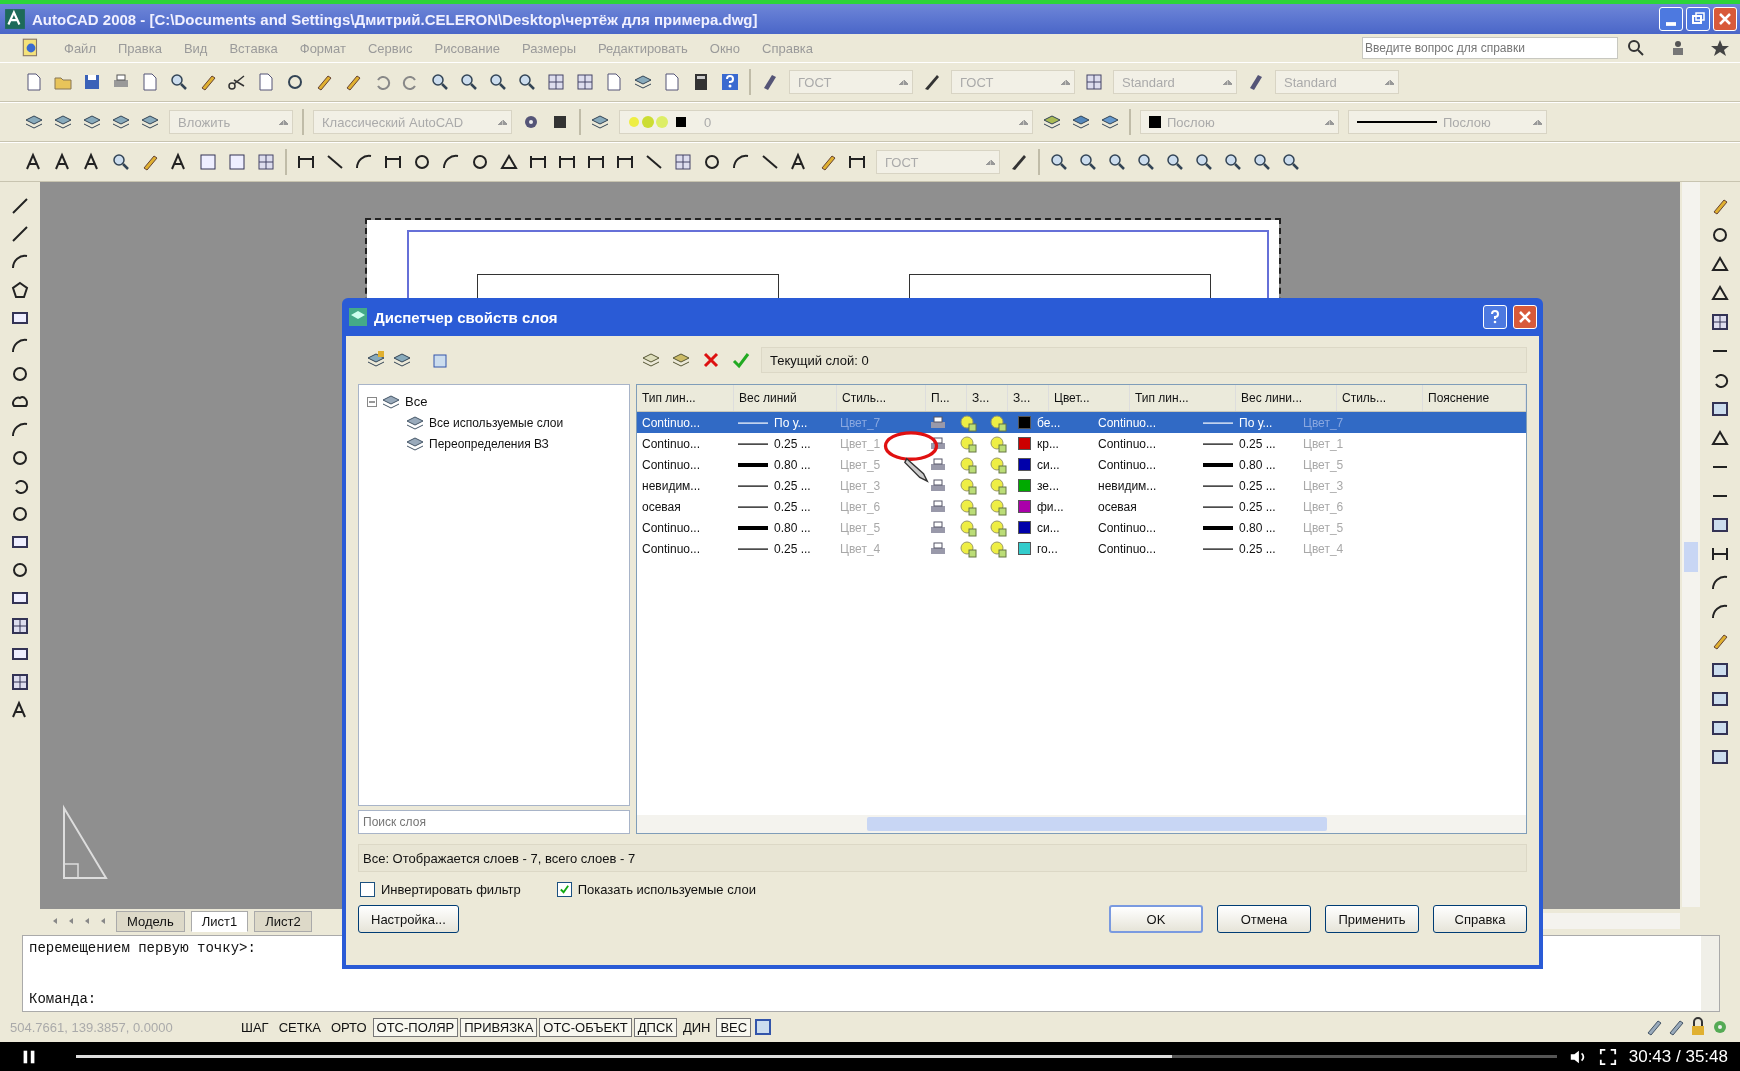  What do you see at coordinates (150, 921) in the screenshot?
I see `layout-tab: Модель` at bounding box center [150, 921].